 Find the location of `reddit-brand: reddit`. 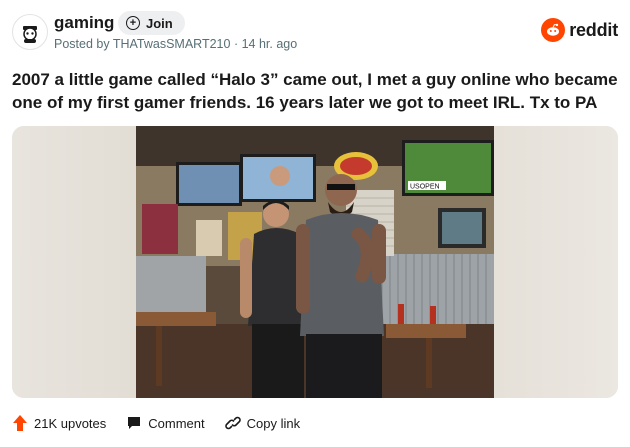

reddit-brand: reddit is located at coordinates (579, 30).